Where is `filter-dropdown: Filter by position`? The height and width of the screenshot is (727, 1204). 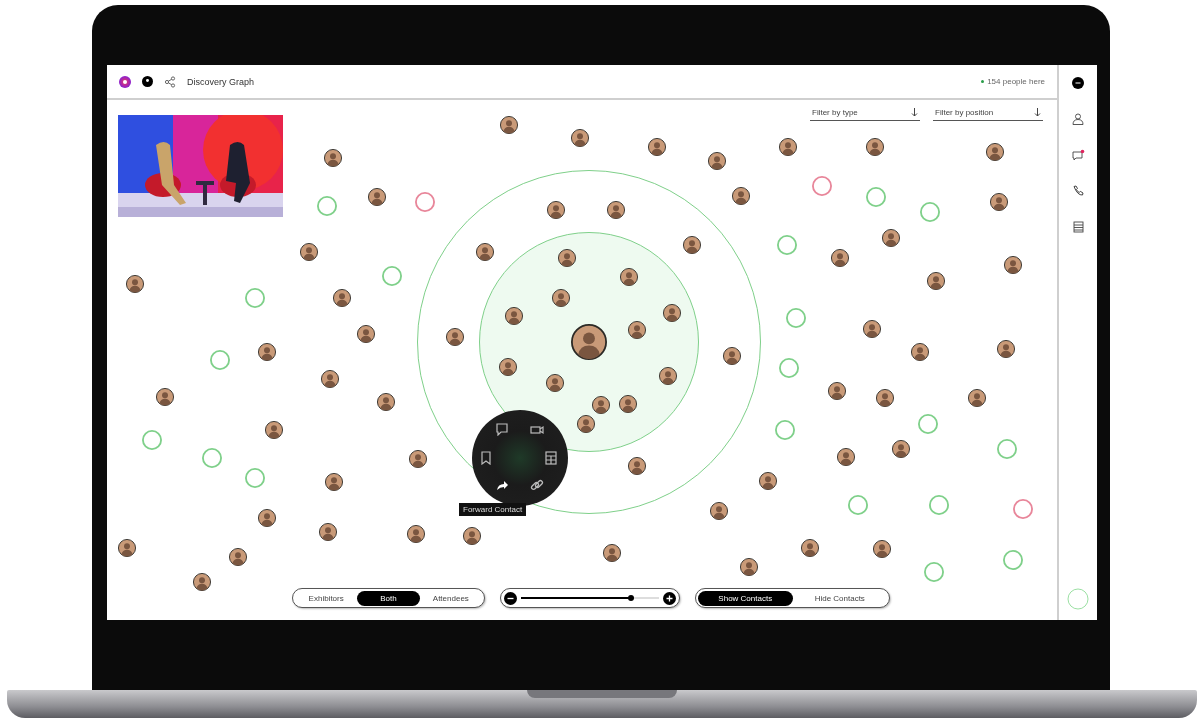
filter-dropdown: Filter by position is located at coordinates (988, 114).